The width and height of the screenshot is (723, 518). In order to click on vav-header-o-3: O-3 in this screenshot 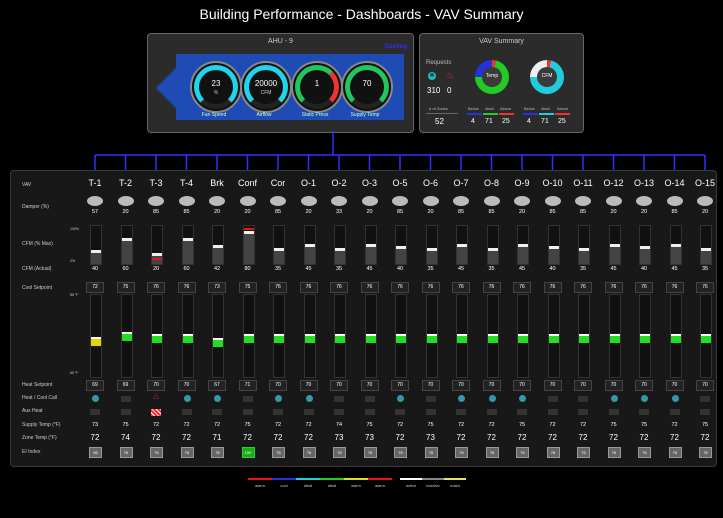, I will do `click(370, 183)`.